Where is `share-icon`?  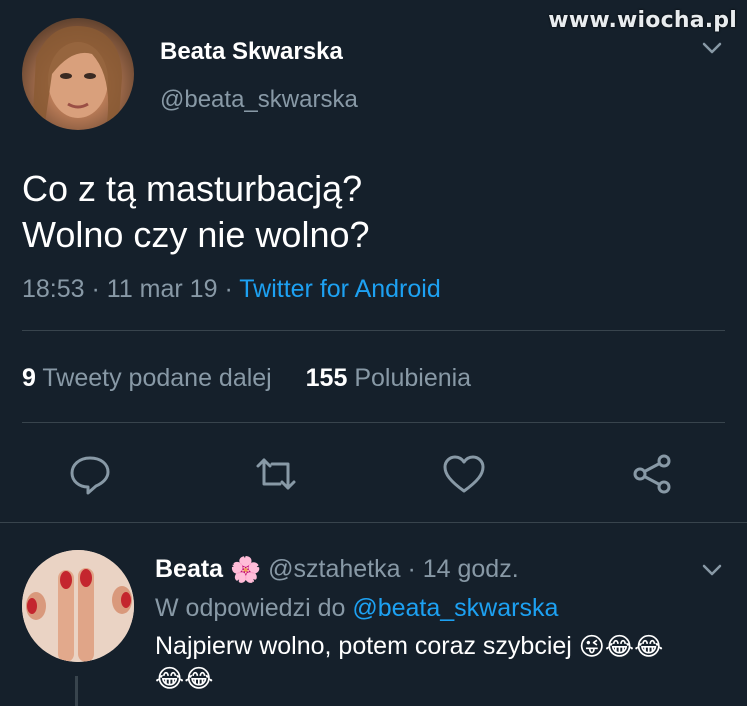
share-icon is located at coordinates (652, 474).